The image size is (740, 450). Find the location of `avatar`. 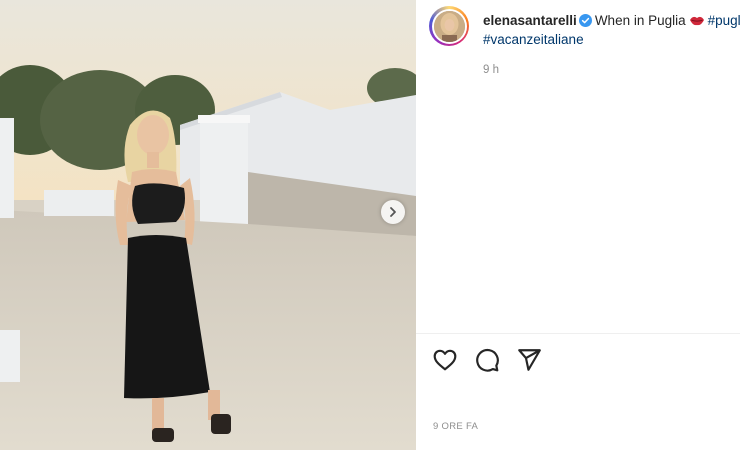

avatar is located at coordinates (449, 26).